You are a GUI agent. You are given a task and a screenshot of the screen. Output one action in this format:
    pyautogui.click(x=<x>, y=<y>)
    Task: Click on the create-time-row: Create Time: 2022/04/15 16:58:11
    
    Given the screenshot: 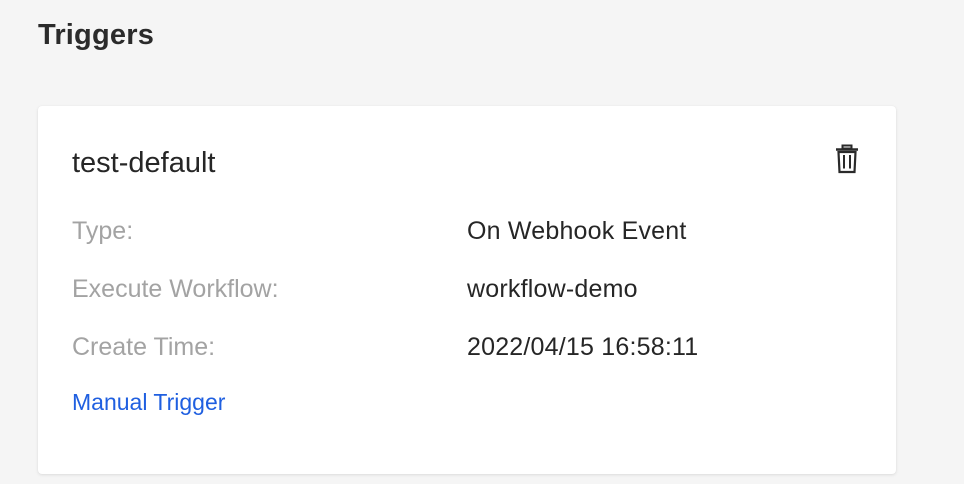 What is the action you would take?
    pyautogui.click(x=467, y=347)
    